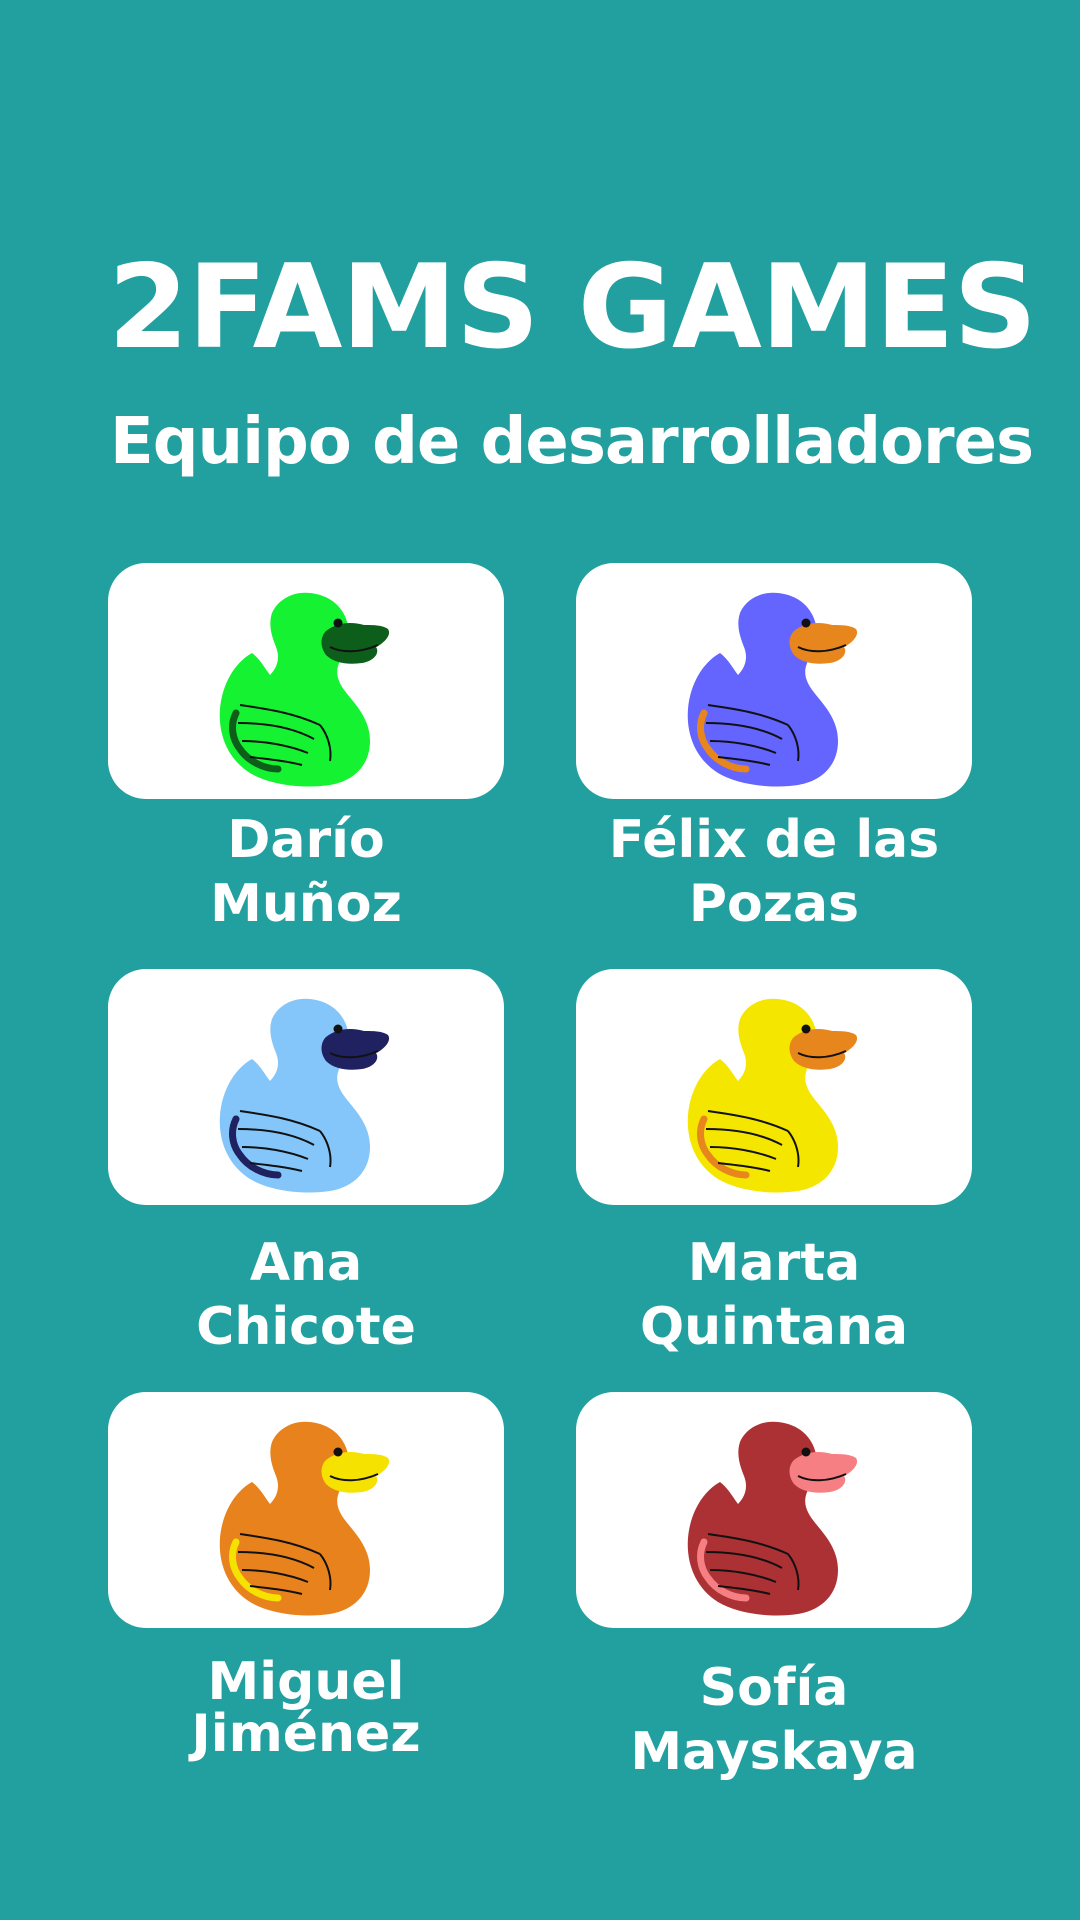 The image size is (1080, 1920). Describe the element at coordinates (774, 840) in the screenshot. I see `member-first-name: Félix de las` at that location.